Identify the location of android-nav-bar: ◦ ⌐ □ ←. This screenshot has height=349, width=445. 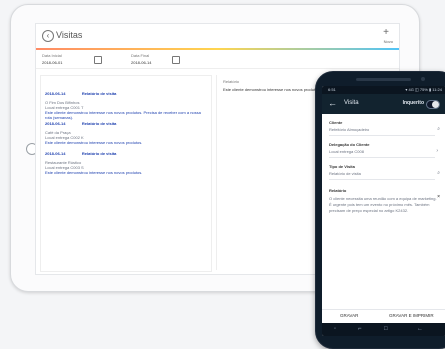
(383, 329).